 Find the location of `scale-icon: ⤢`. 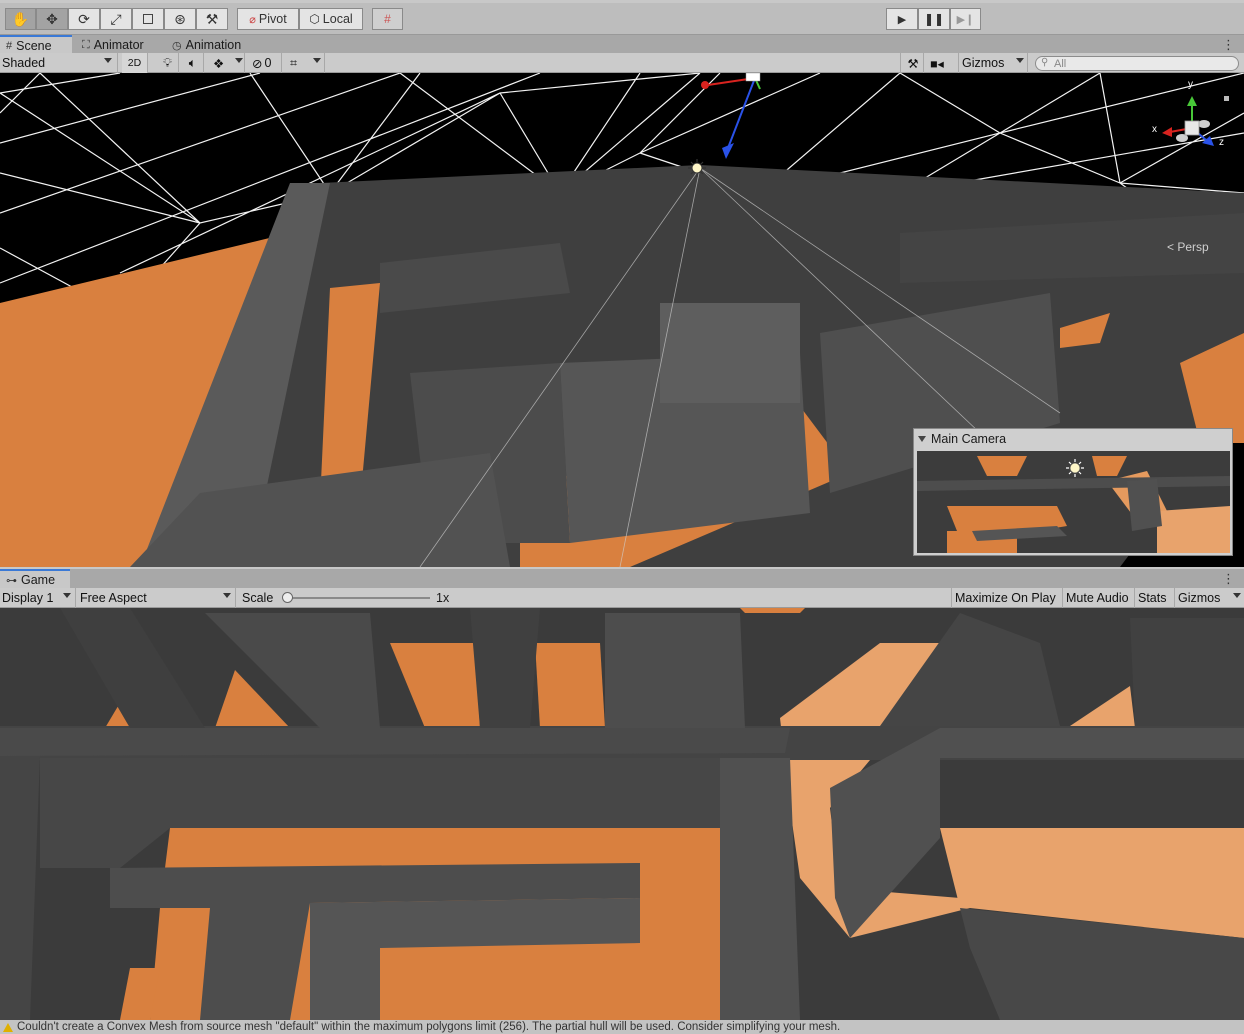

scale-icon: ⤢ is located at coordinates (116, 18).